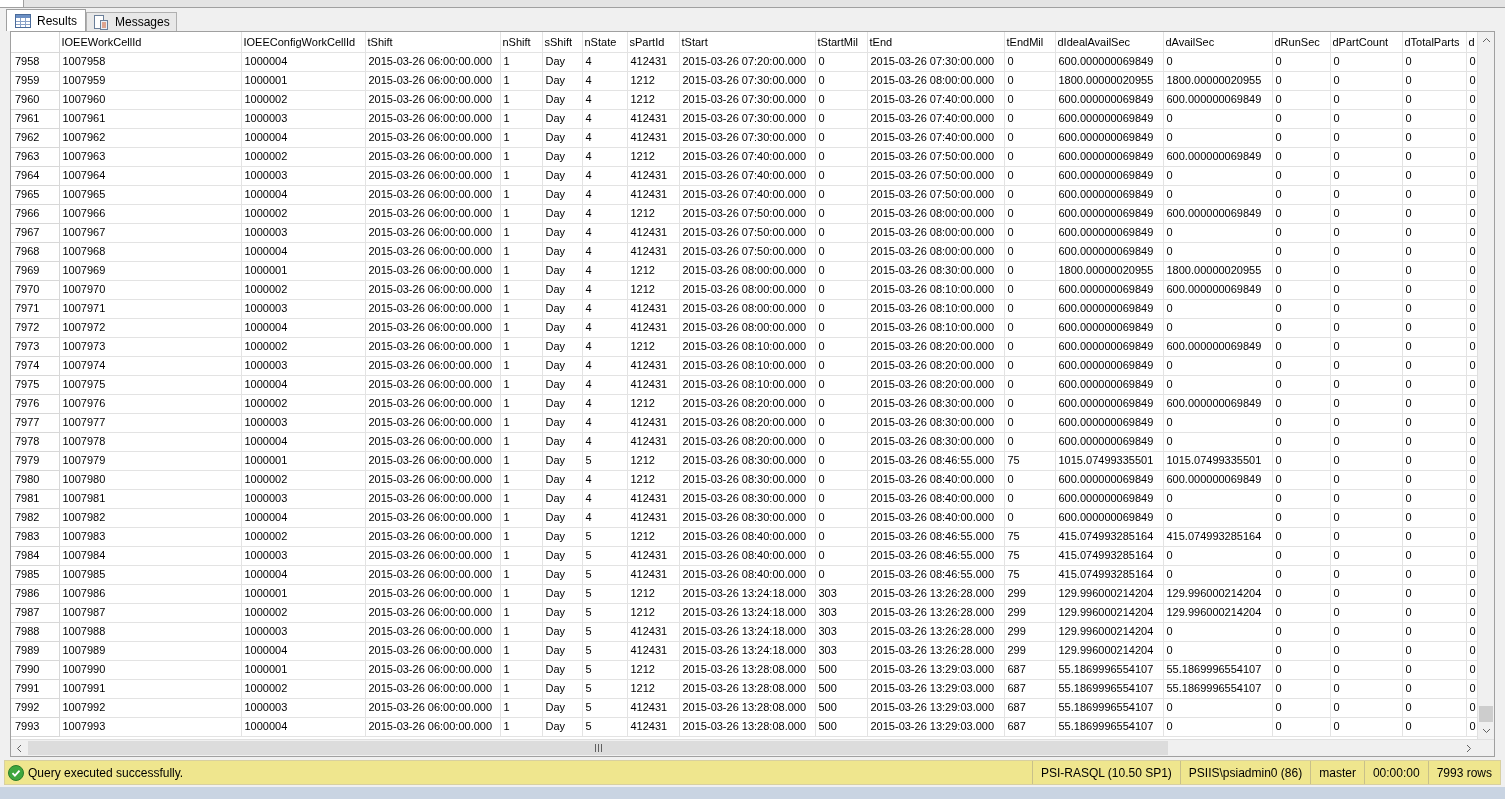 The image size is (1505, 799). I want to click on row-number: 7972, so click(35, 327).